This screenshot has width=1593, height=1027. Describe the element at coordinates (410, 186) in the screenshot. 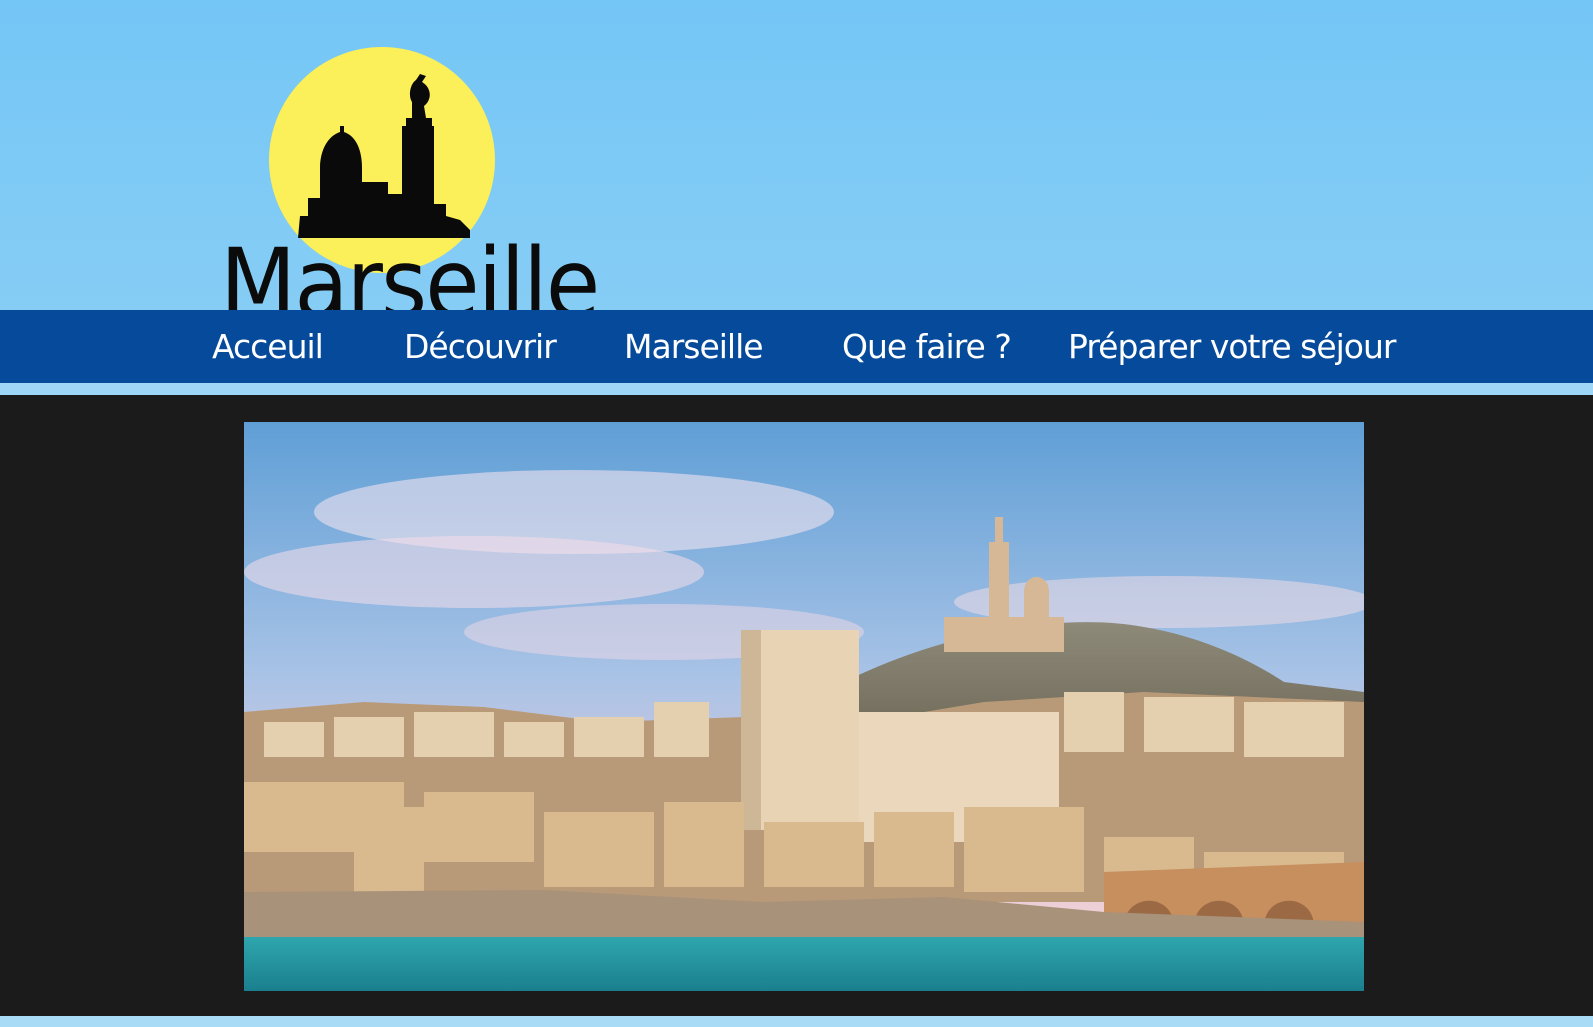

I see `site-logo: Marseille` at that location.